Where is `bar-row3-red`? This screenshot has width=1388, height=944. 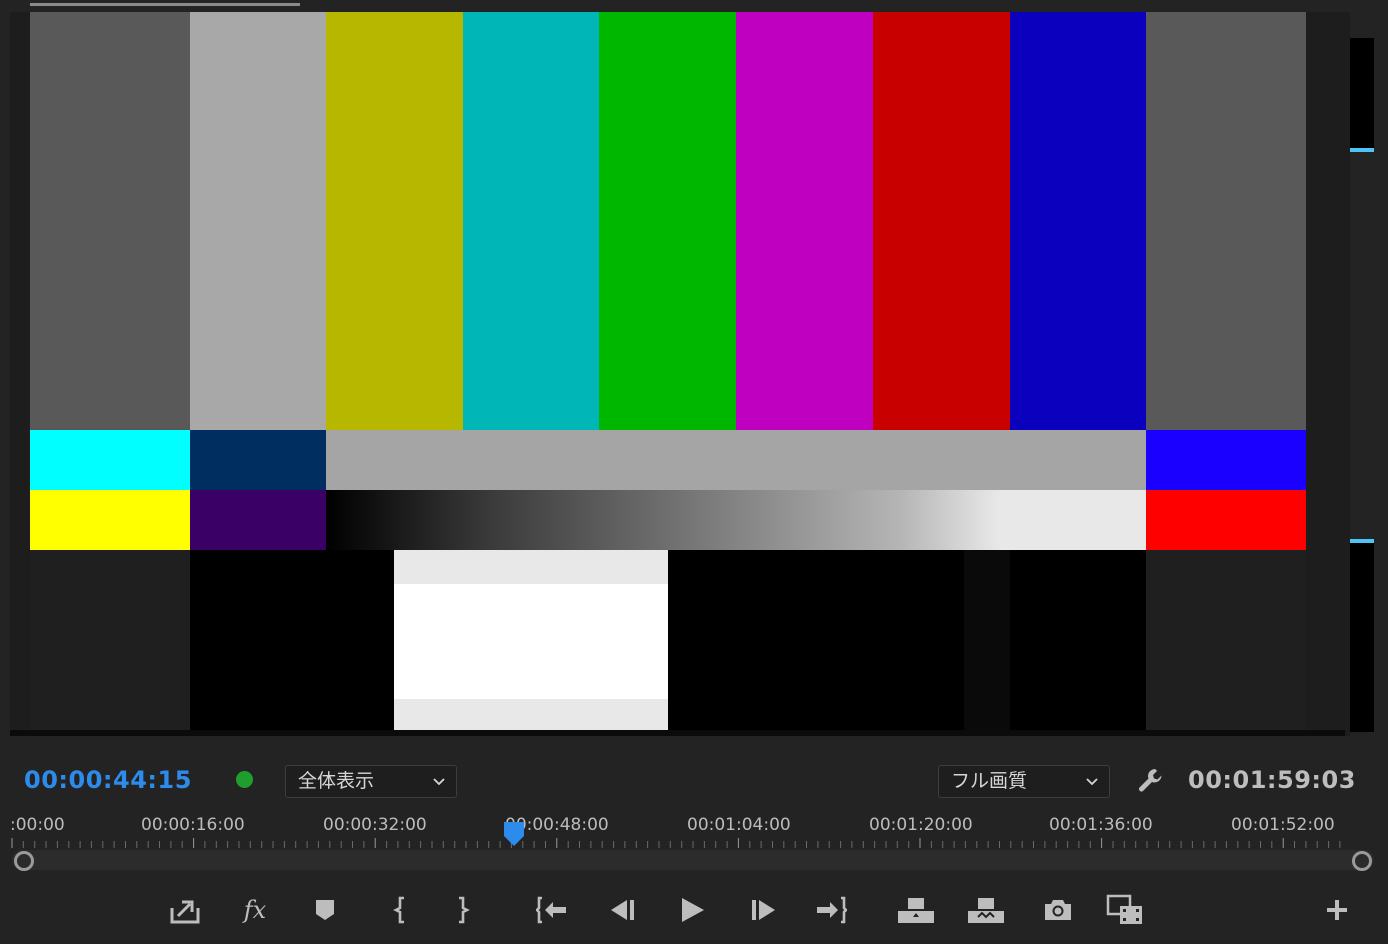
bar-row3-red is located at coordinates (1226, 520).